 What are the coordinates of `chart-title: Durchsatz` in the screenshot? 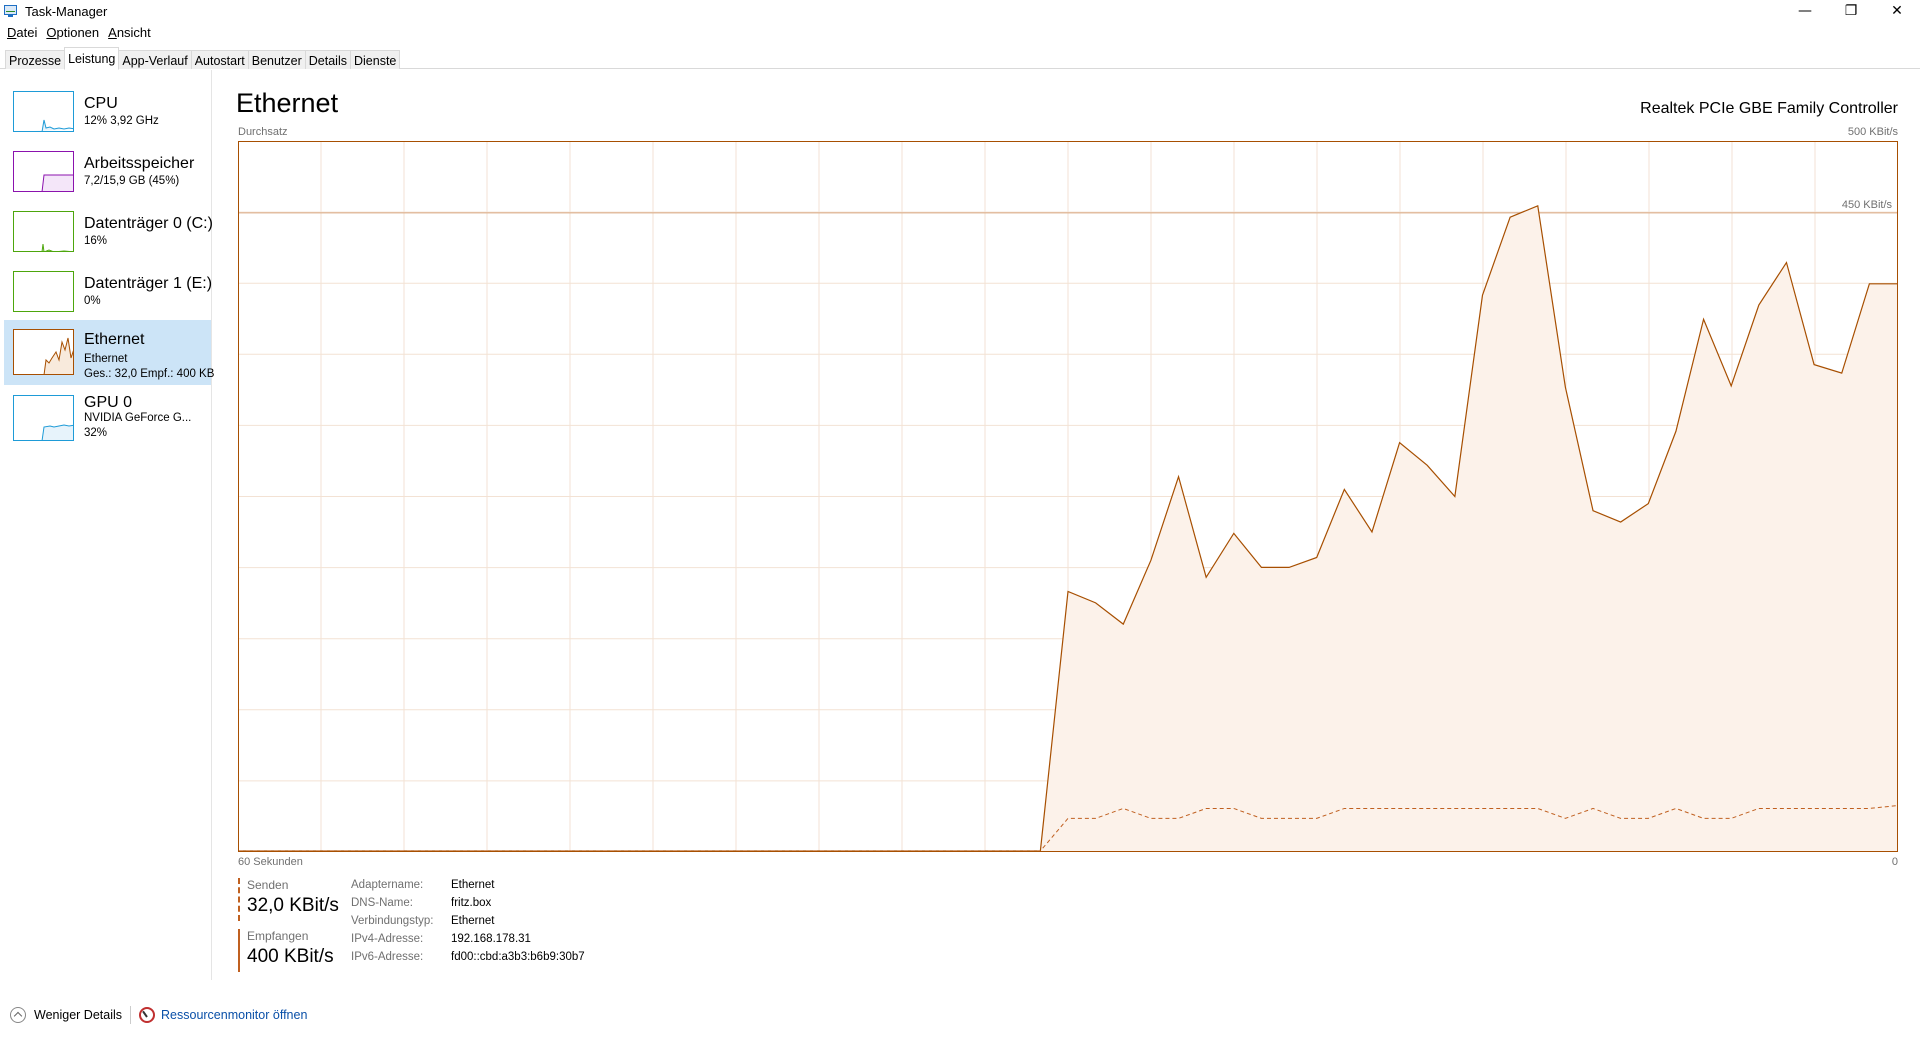 It's located at (263, 132).